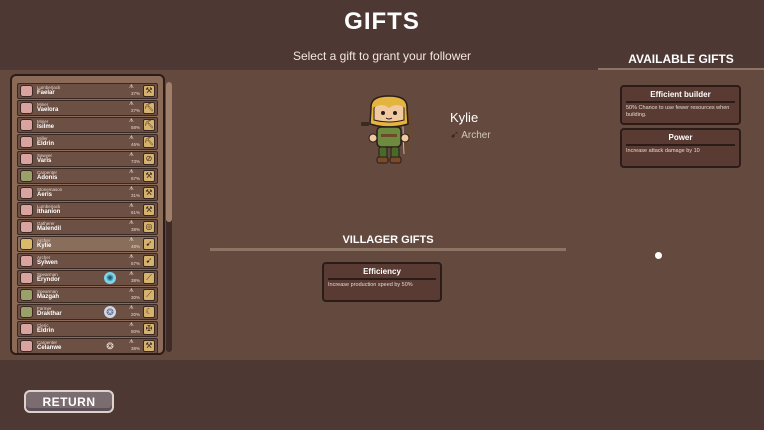 The height and width of the screenshot is (430, 764). Describe the element at coordinates (87, 193) in the screenshot. I see `follower-row: Stonemason Aeris ᗑ 31% ⚒` at that location.